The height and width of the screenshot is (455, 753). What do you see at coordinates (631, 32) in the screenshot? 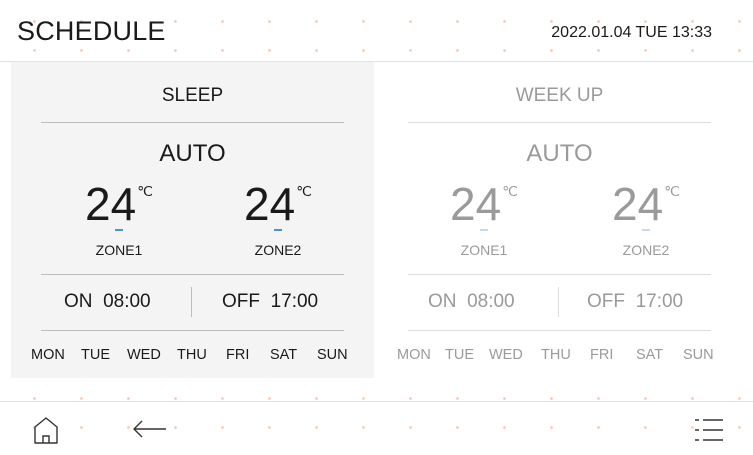
I see `datetime-display: 2022.01.04 TUE 13:33` at bounding box center [631, 32].